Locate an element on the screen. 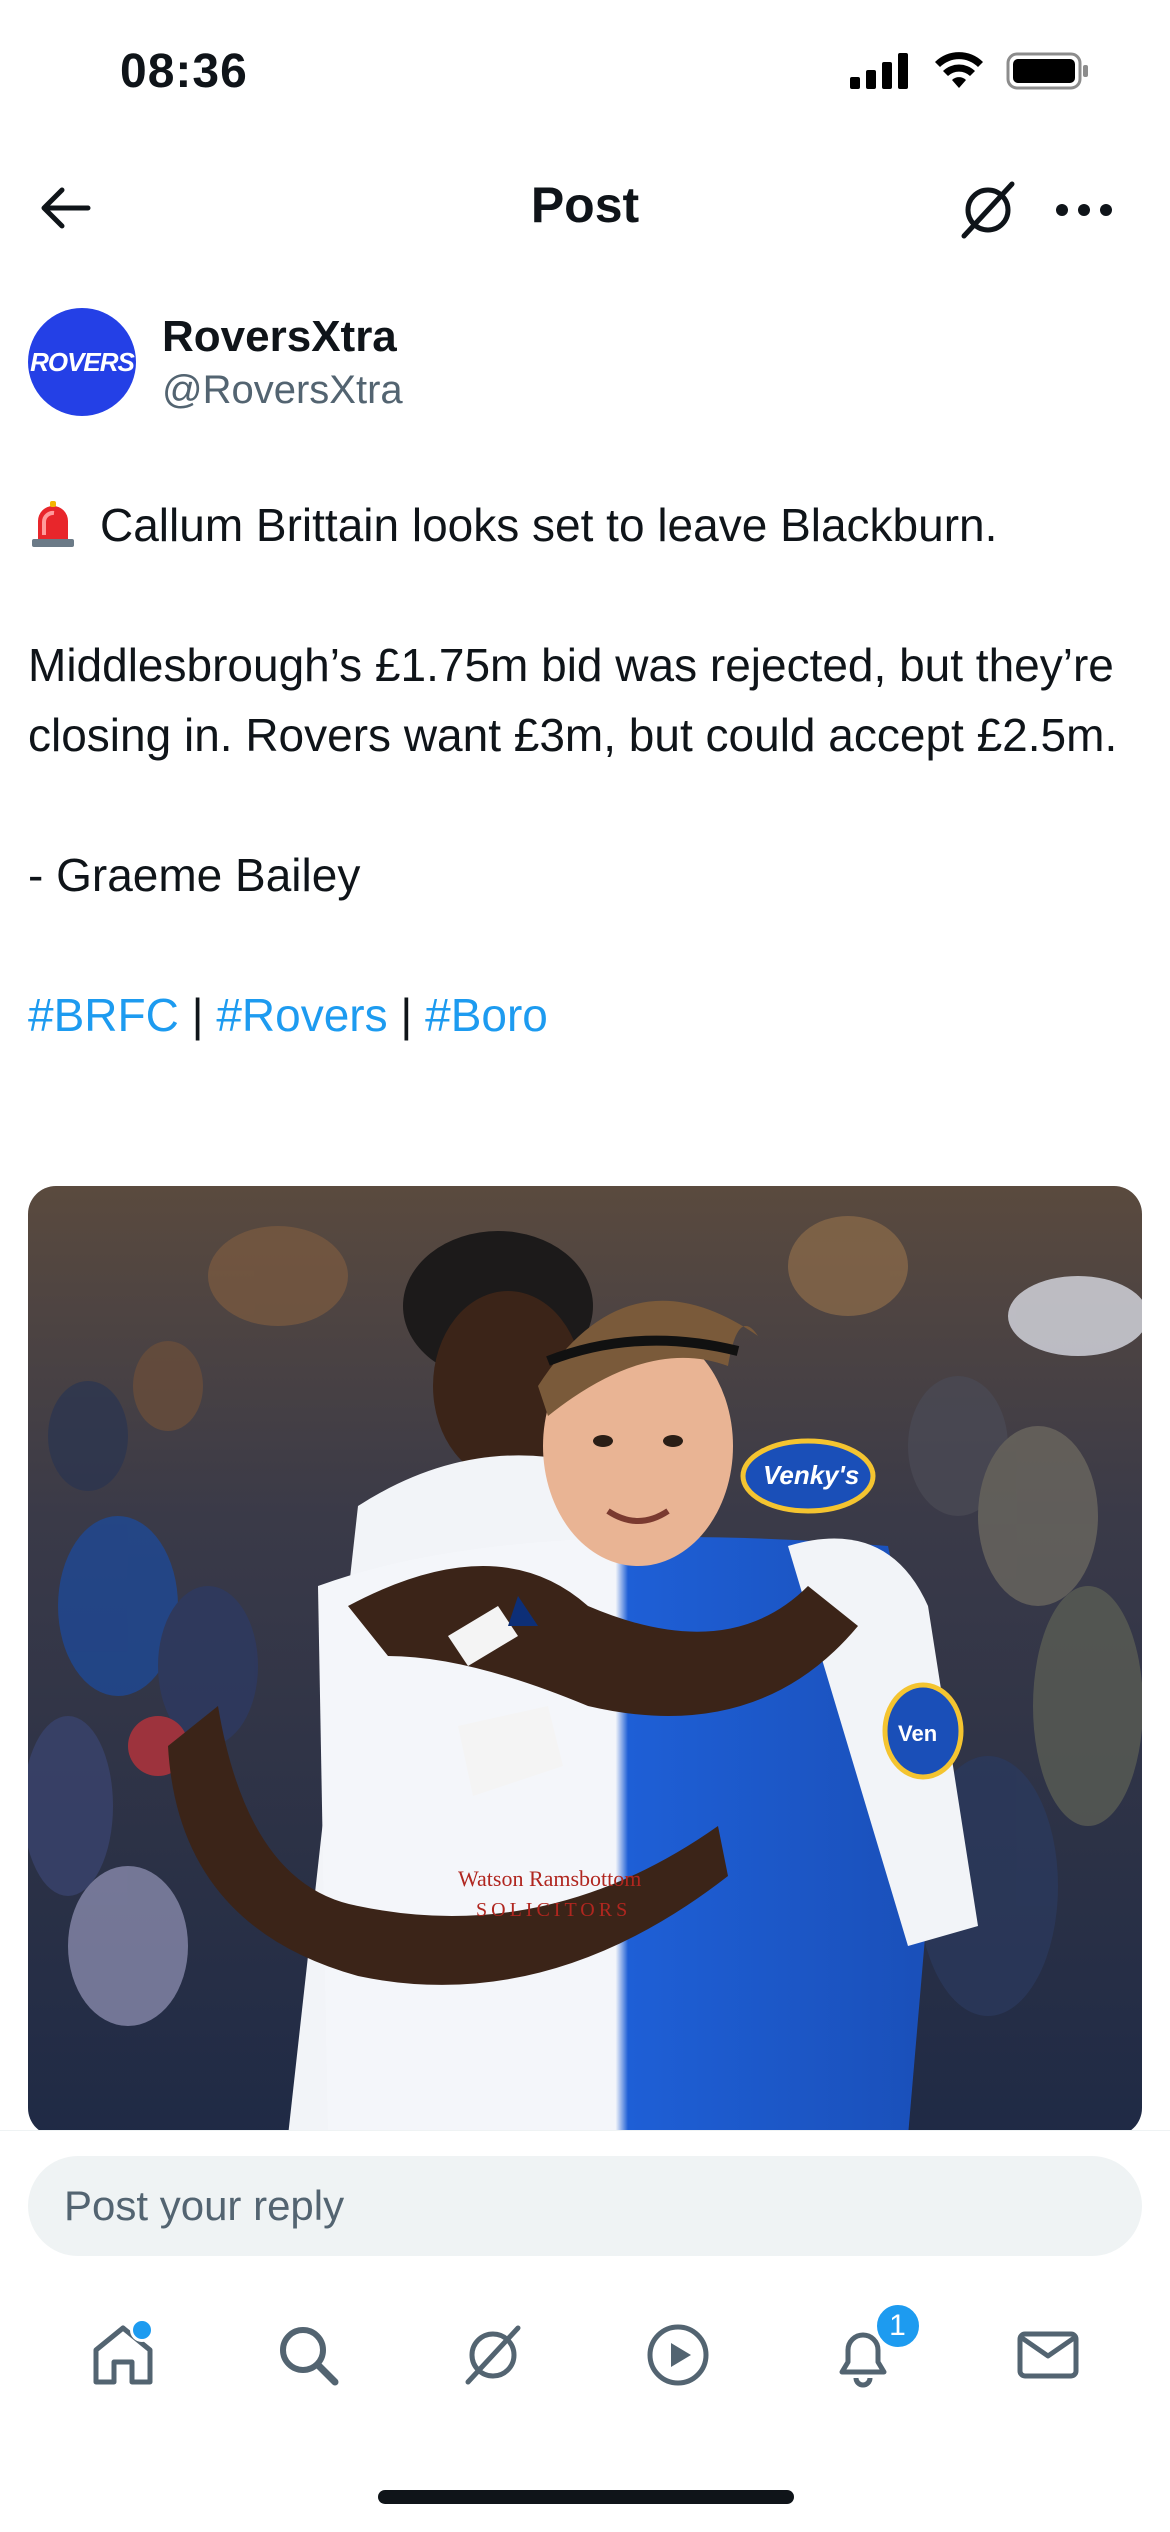  avatar-logo: ROVERS is located at coordinates (82, 361).